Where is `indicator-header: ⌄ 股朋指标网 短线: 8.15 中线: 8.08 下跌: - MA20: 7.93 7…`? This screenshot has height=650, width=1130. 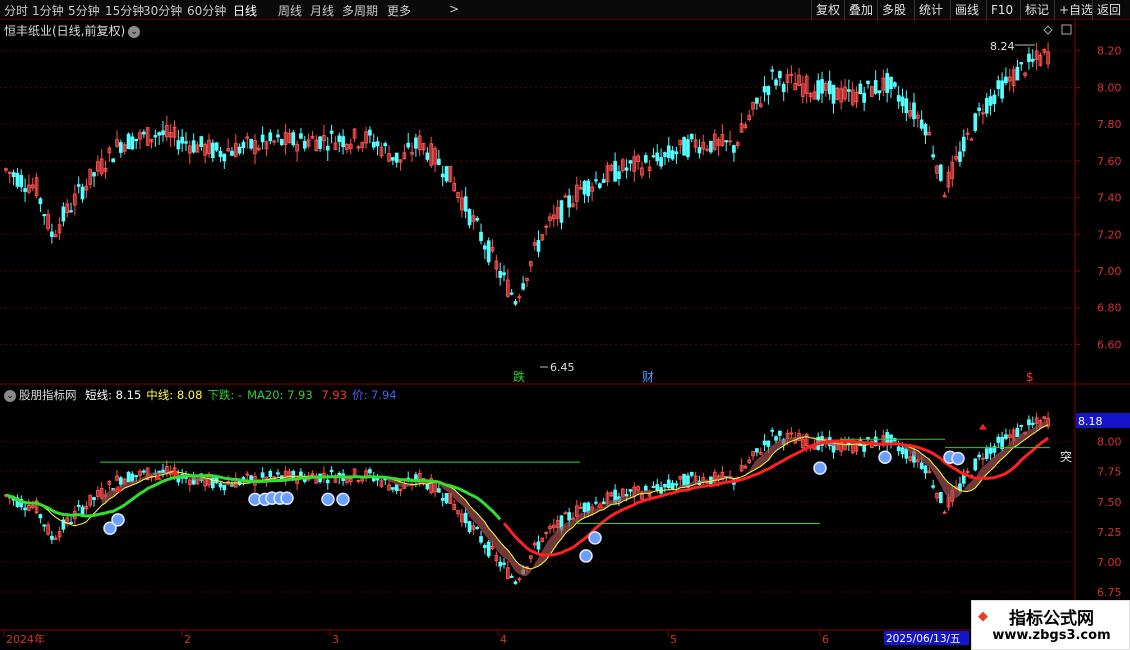
indicator-header: ⌄ 股朋指标网 短线: 8.15 中线: 8.08 下跌: - MA20: 7.93 7… is located at coordinates (200, 395).